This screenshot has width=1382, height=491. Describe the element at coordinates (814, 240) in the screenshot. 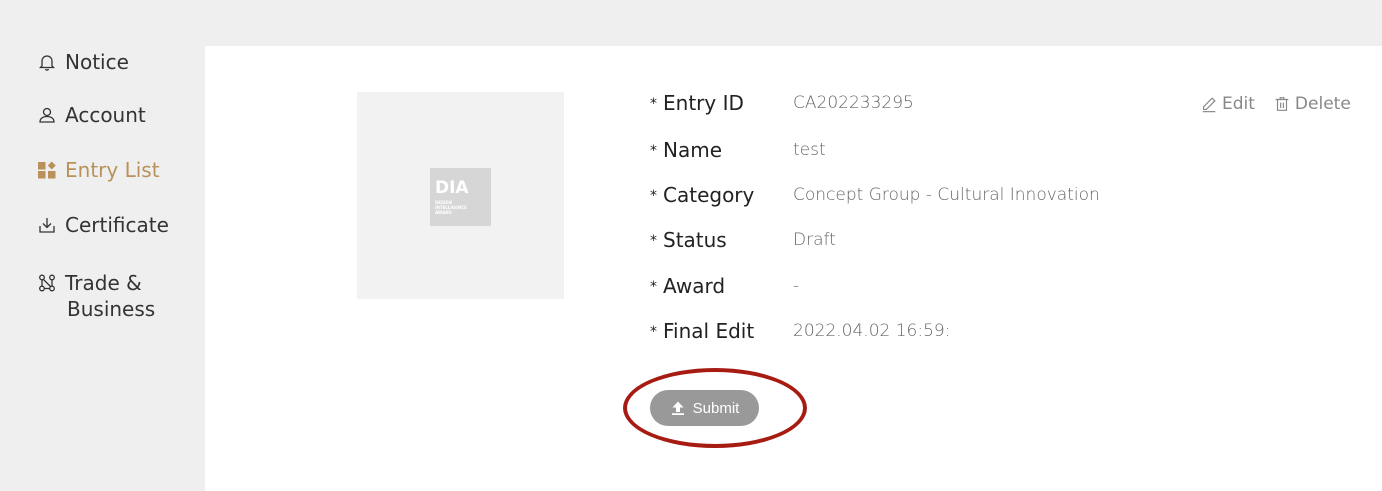

I see `status-value: Draft` at that location.